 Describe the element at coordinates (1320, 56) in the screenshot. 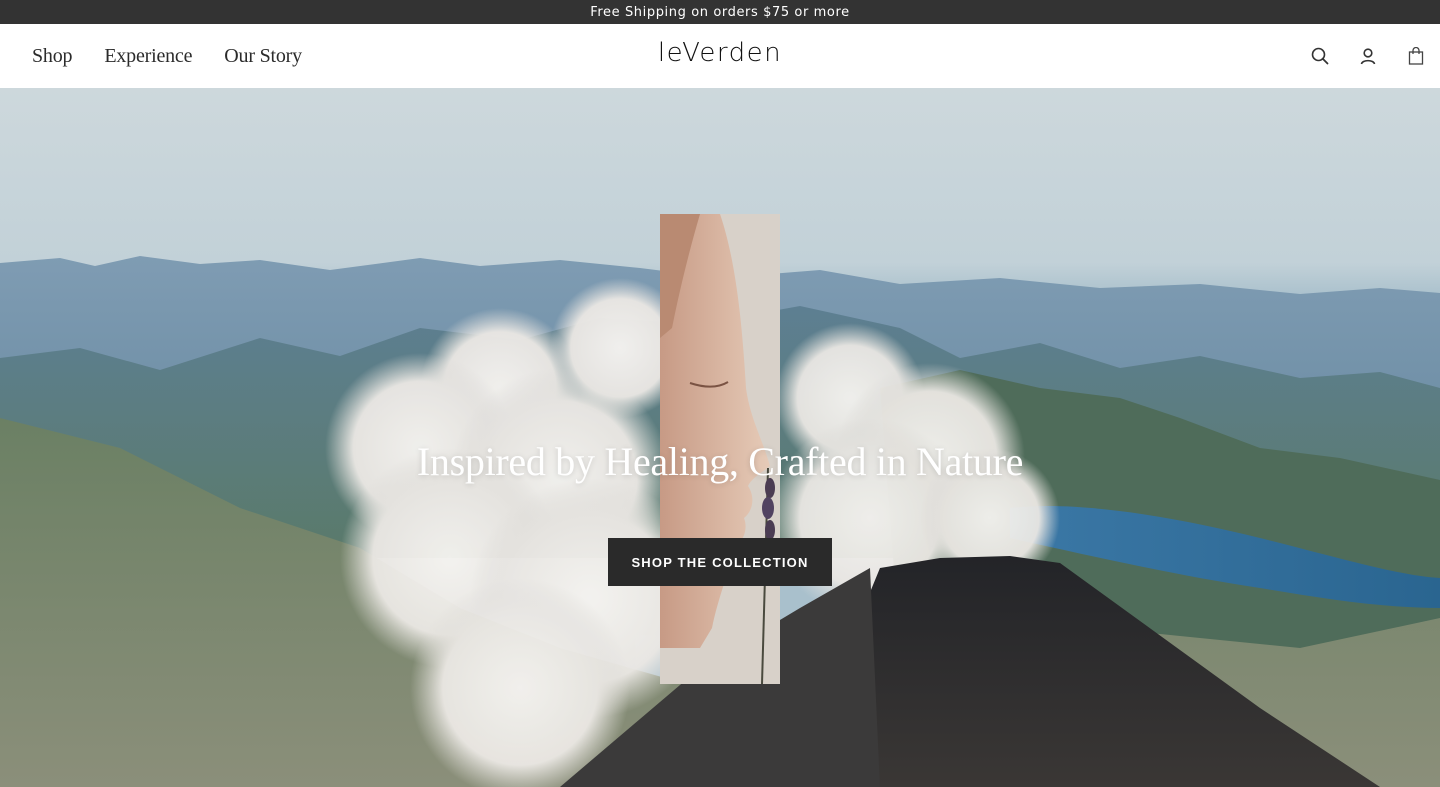

I see `search-icon` at that location.